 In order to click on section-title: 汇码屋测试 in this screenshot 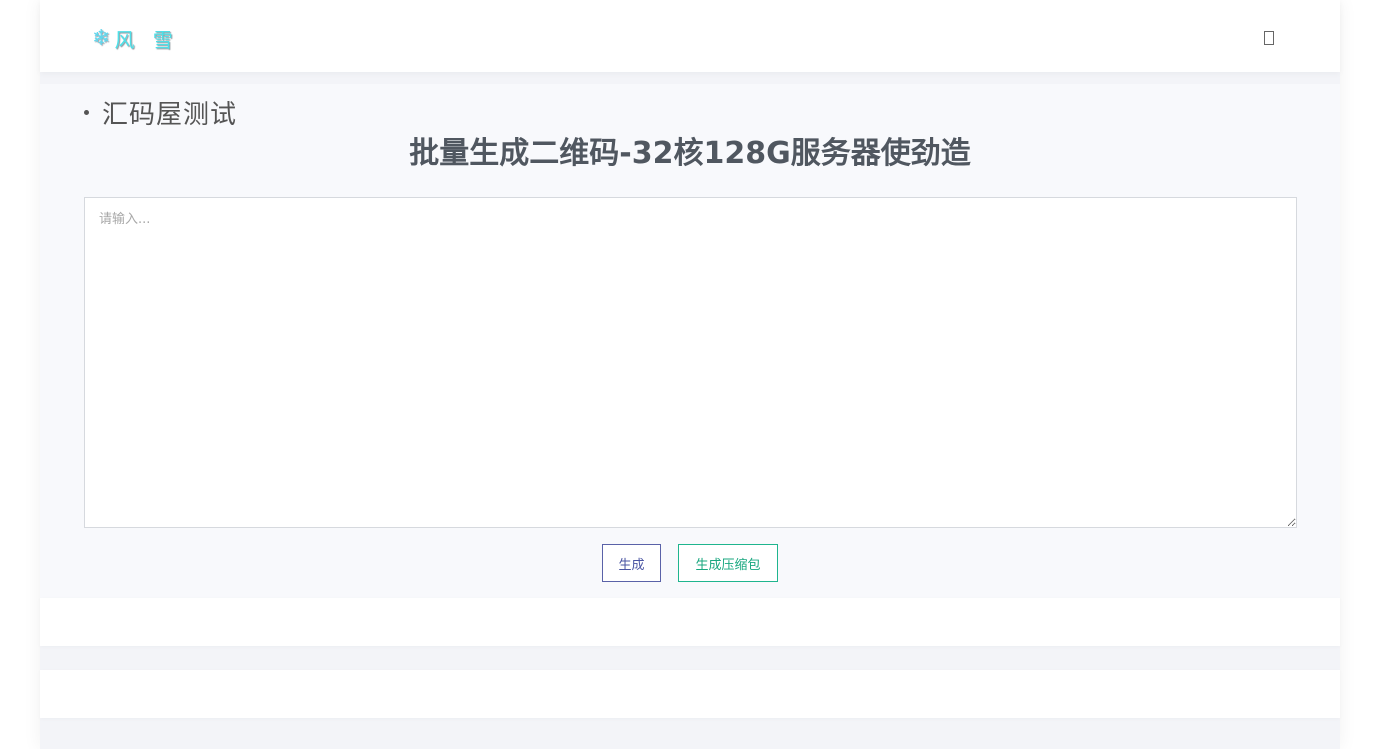, I will do `click(160, 112)`.